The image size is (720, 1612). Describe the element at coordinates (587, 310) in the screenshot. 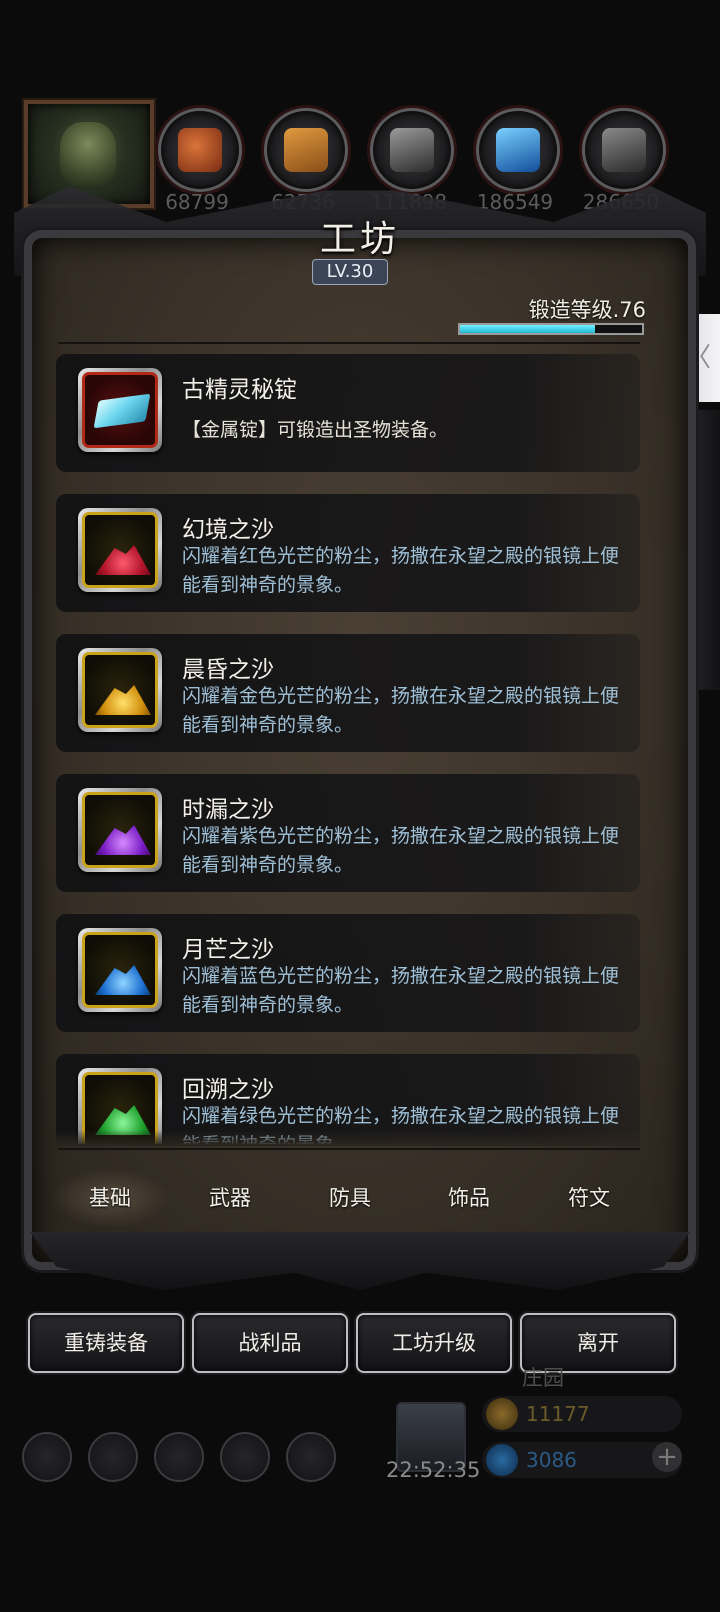

I see `forge-level-label: 锻造等级.76` at that location.